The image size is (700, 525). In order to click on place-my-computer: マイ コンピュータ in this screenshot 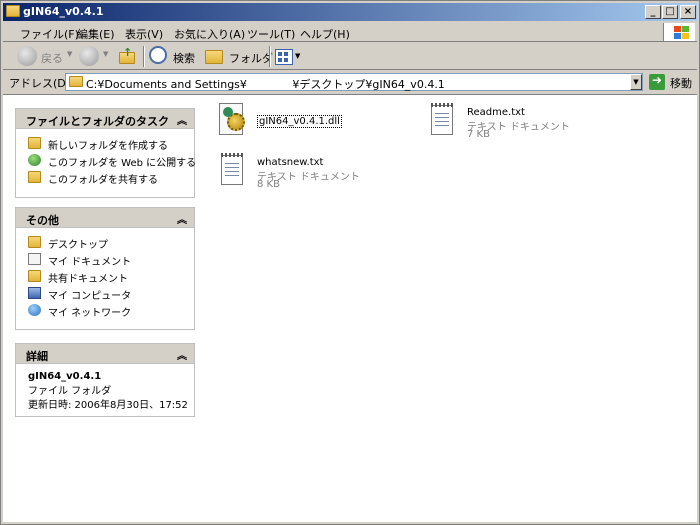, I will do `click(105, 293)`.